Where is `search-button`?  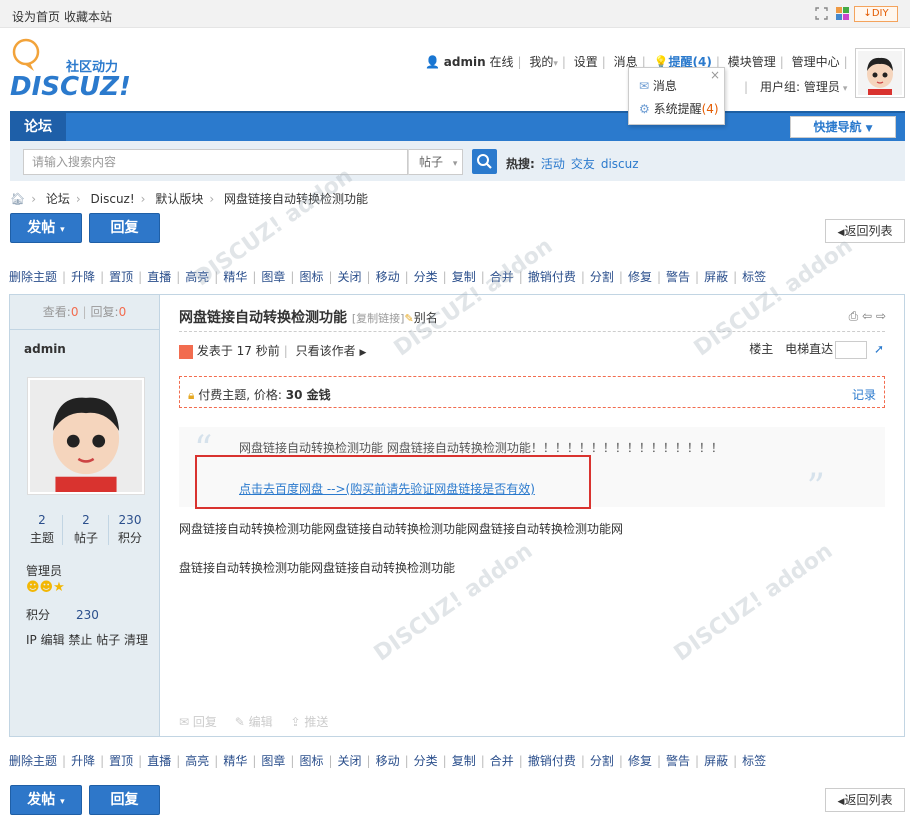
search-button is located at coordinates (484, 161).